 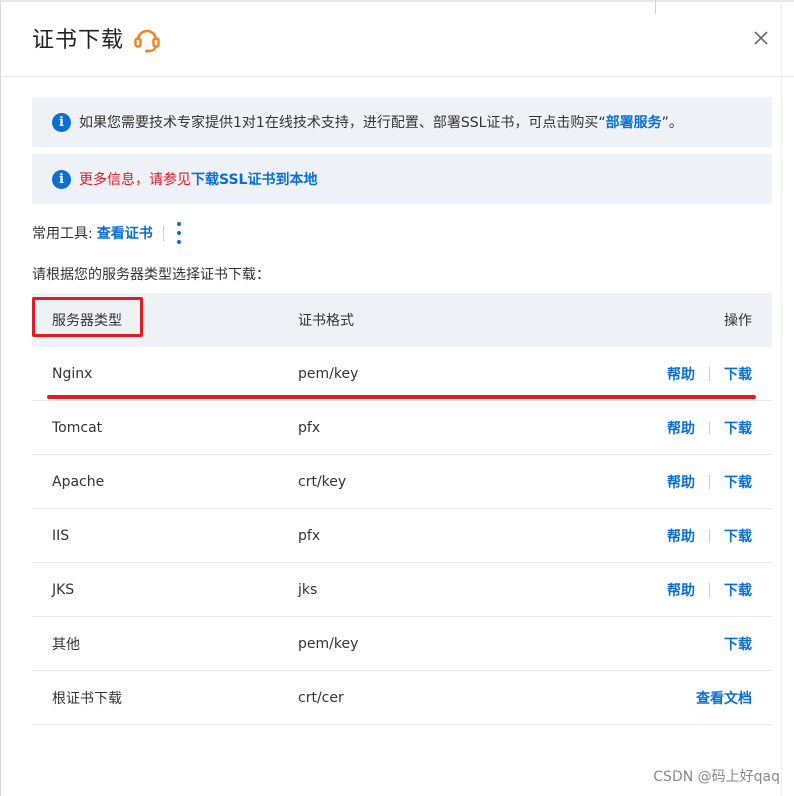 What do you see at coordinates (254, 179) in the screenshot?
I see `download-ssl-doc-link: 下载SSL证书到本地` at bounding box center [254, 179].